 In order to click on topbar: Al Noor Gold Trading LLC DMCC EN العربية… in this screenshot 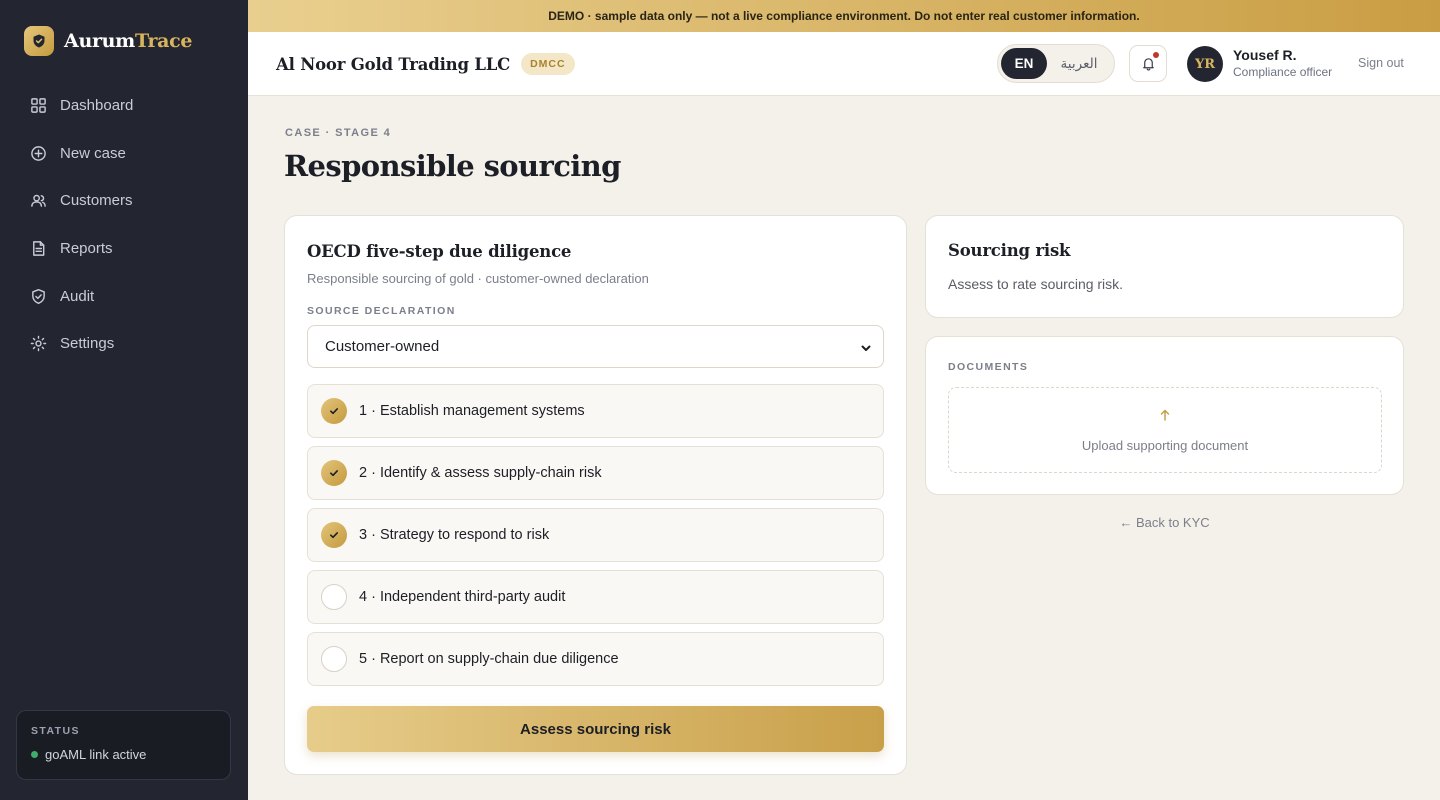, I will do `click(844, 64)`.